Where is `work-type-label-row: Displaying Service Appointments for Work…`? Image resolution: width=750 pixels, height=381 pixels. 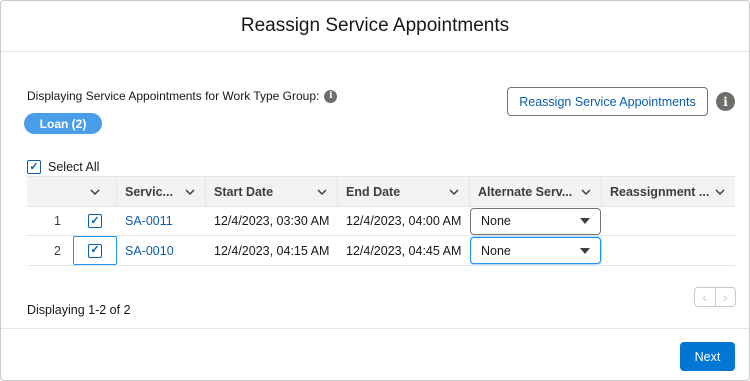
work-type-label-row: Displaying Service Appointments for Work… is located at coordinates (182, 96).